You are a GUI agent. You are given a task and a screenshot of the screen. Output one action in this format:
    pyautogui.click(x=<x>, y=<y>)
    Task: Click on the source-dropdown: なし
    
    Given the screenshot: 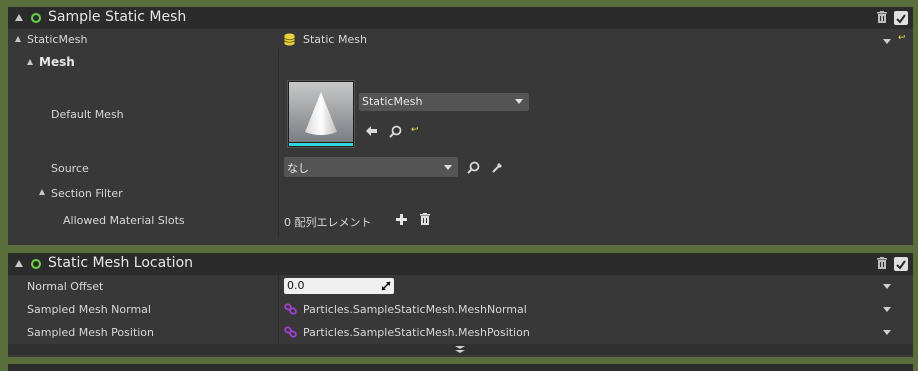 What is the action you would take?
    pyautogui.click(x=371, y=167)
    